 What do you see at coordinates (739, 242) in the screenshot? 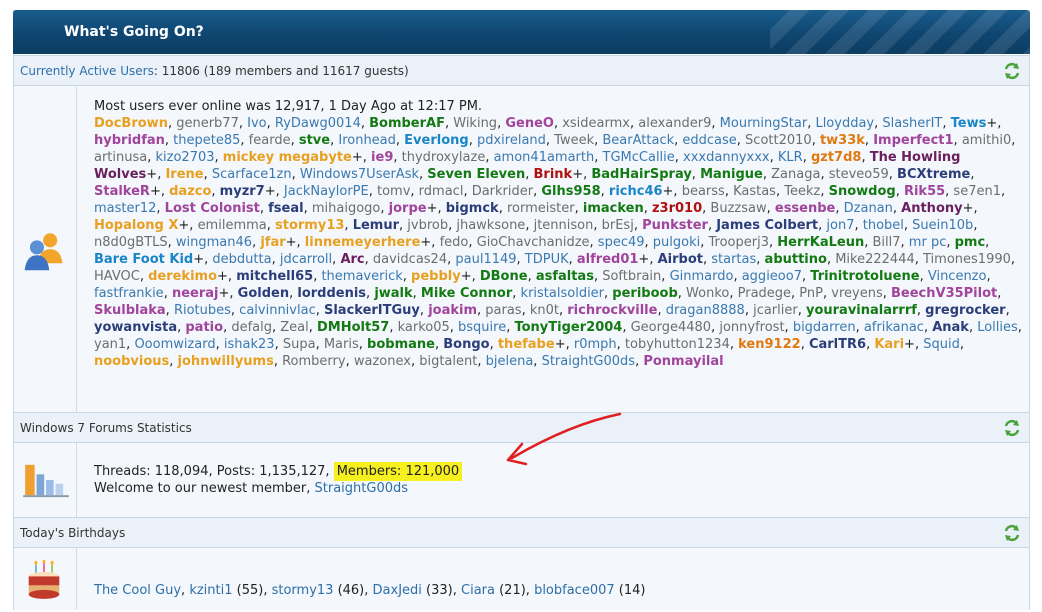
I see `online-user-link: Trooperj3` at bounding box center [739, 242].